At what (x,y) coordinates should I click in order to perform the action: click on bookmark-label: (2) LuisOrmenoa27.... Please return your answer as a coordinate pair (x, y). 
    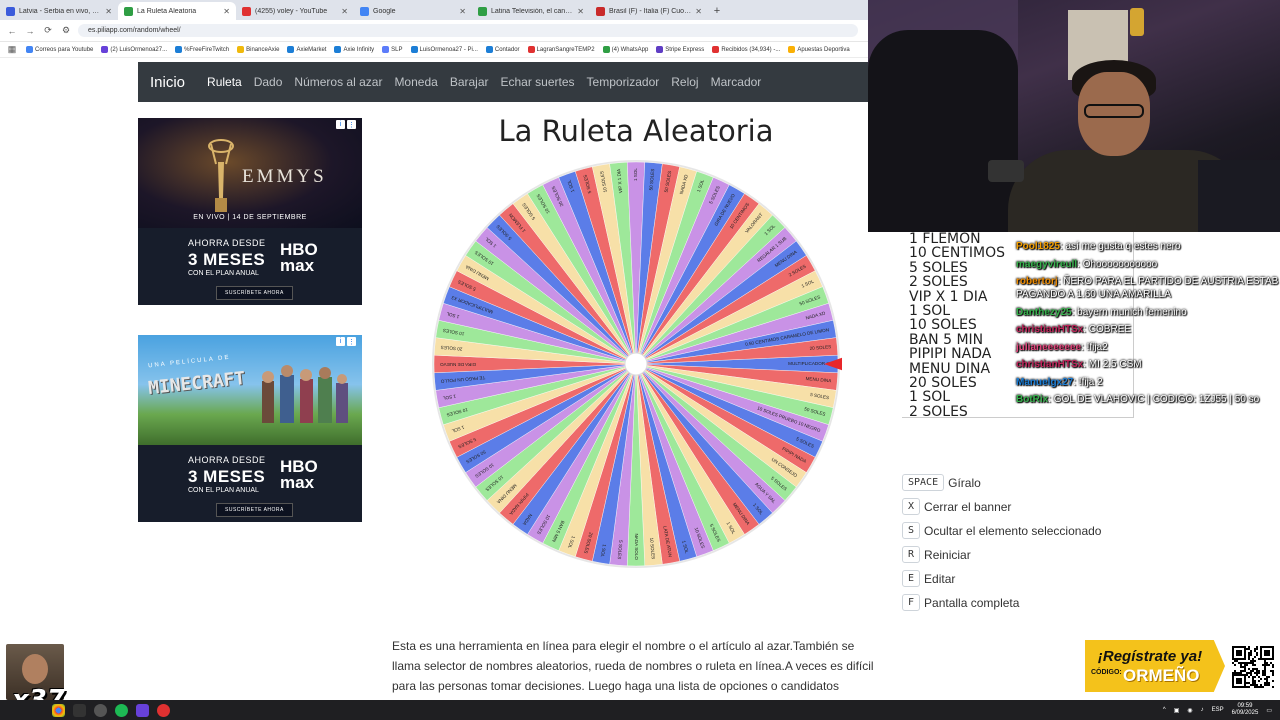
    Looking at the image, I should click on (139, 49).